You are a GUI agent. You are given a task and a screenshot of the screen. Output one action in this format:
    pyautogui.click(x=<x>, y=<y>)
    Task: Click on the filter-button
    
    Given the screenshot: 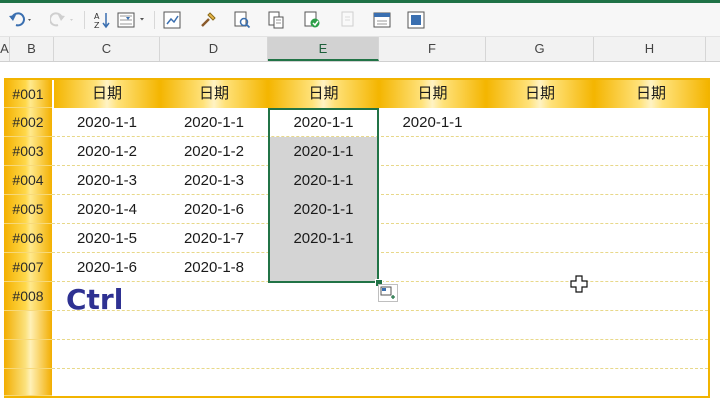 What is the action you would take?
    pyautogui.click(x=132, y=20)
    